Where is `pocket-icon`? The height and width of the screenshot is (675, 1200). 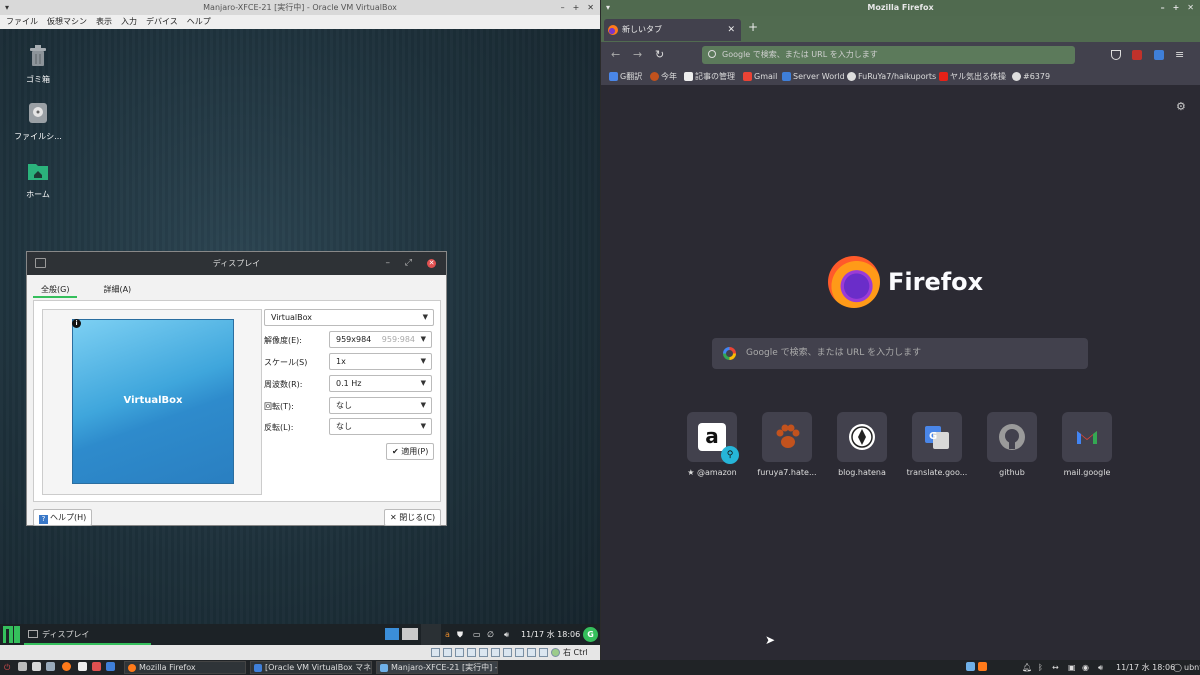 pocket-icon is located at coordinates (1116, 55).